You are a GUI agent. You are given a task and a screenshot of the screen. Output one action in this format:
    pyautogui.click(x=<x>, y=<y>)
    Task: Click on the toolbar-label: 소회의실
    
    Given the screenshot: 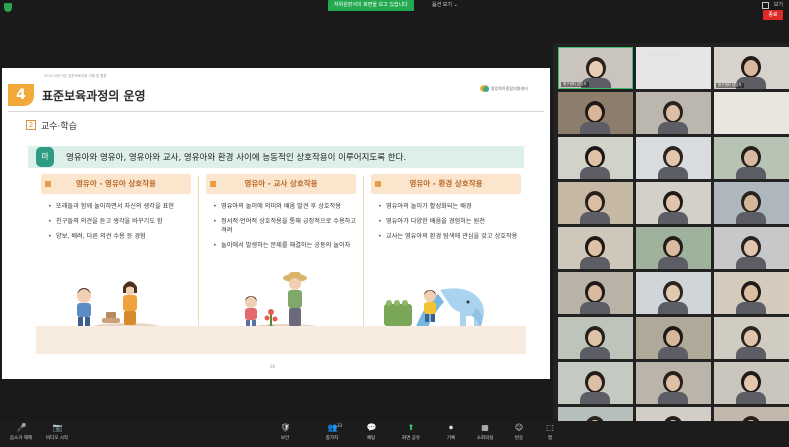 What is the action you would take?
    pyautogui.click(x=485, y=438)
    